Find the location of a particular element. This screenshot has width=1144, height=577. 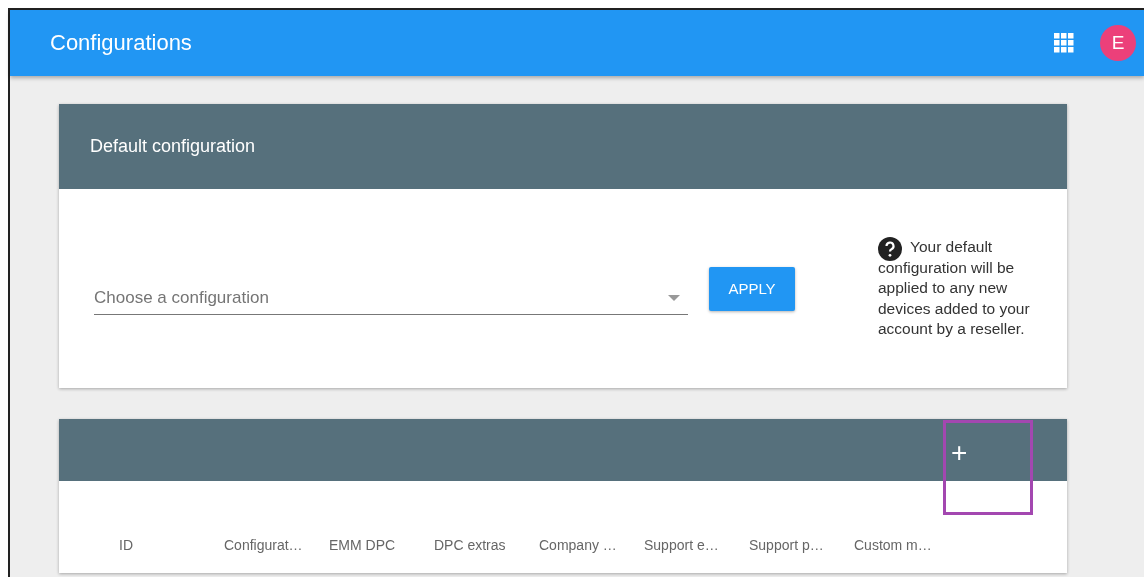

apply-button: APPLY is located at coordinates (752, 288).